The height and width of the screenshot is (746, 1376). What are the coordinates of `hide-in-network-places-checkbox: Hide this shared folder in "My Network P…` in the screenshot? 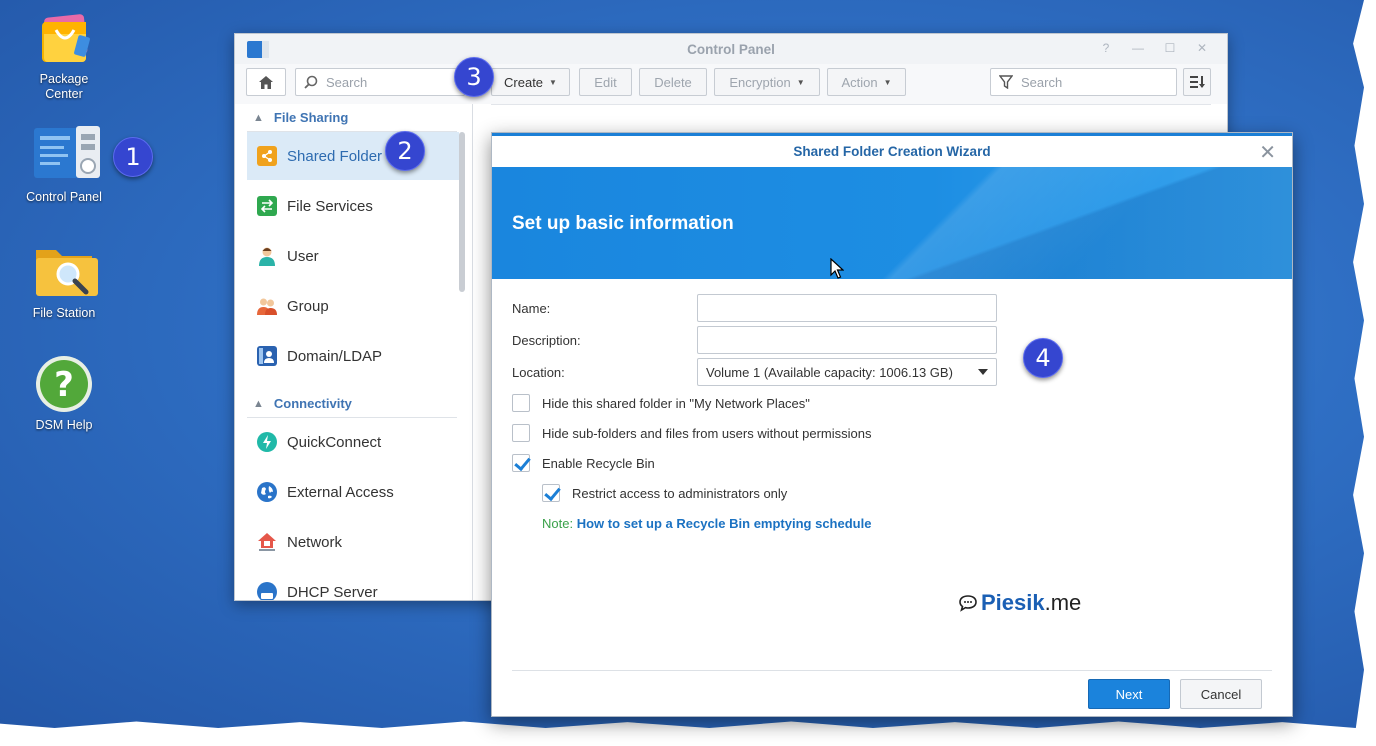 It's located at (661, 403).